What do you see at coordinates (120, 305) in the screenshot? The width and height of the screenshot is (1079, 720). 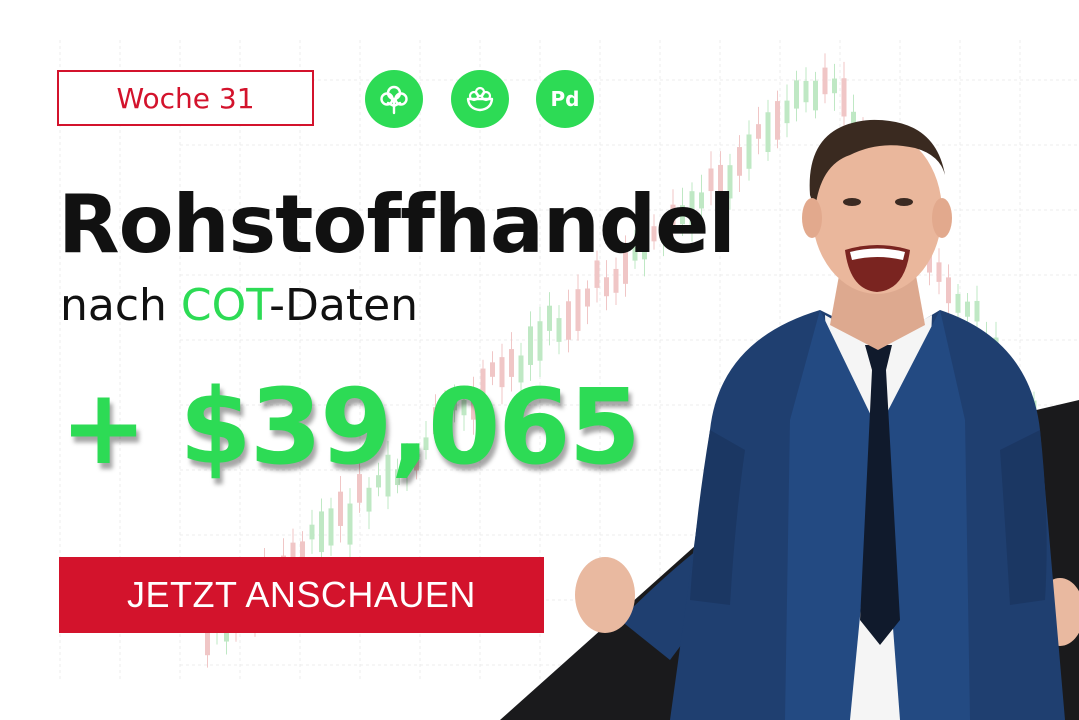 I see `subtitle-prefix: nach` at bounding box center [120, 305].